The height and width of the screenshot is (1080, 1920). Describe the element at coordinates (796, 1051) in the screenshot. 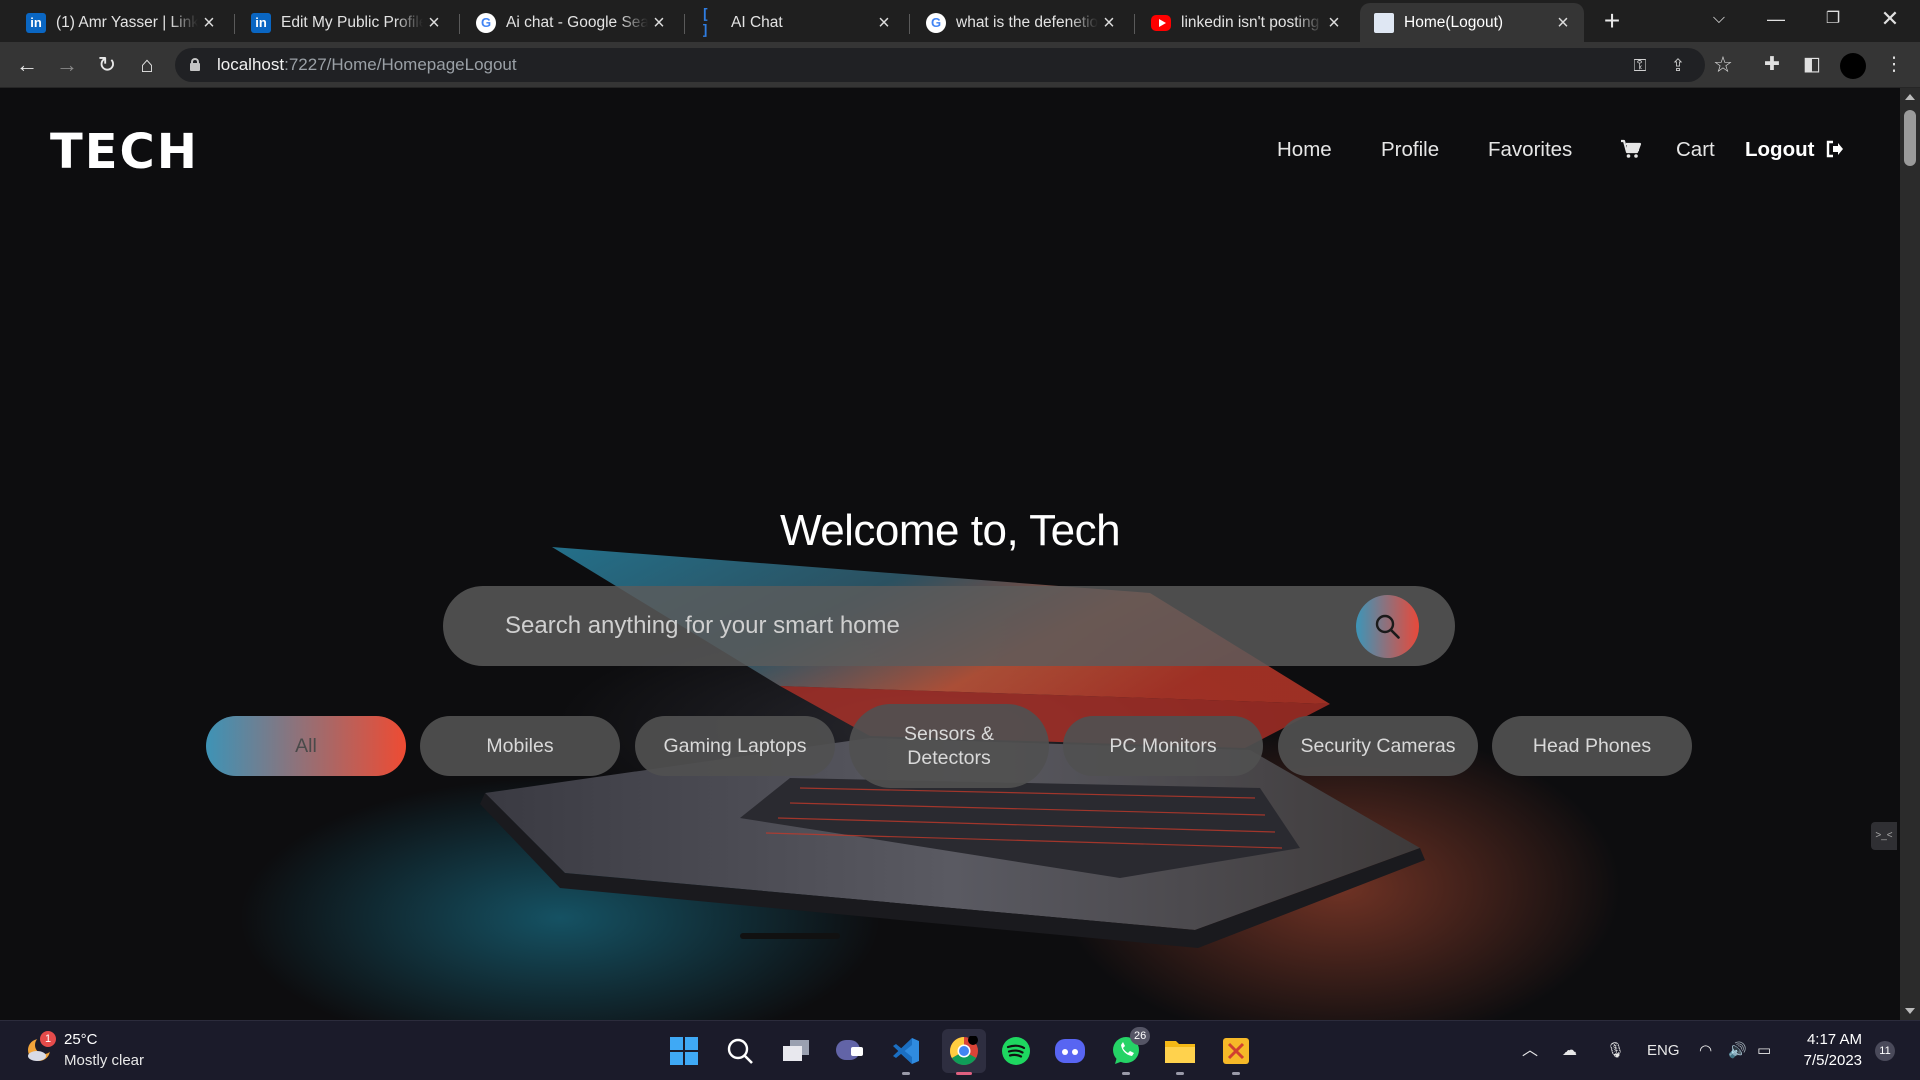

I see `task-view-icon` at that location.